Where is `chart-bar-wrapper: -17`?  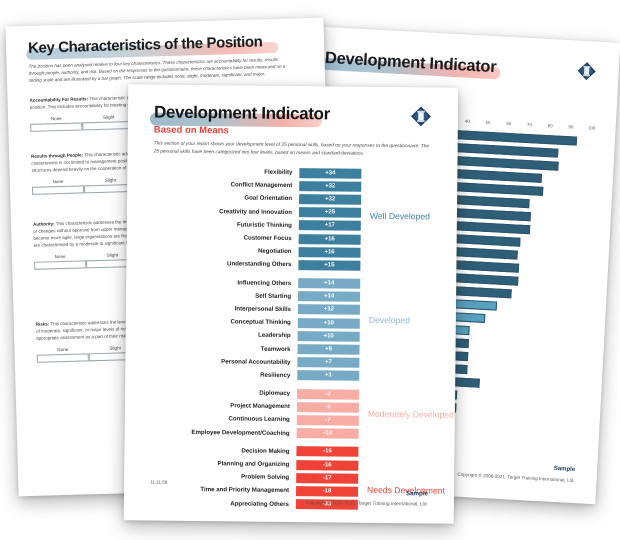
chart-bar-wrapper: -17 is located at coordinates (327, 478).